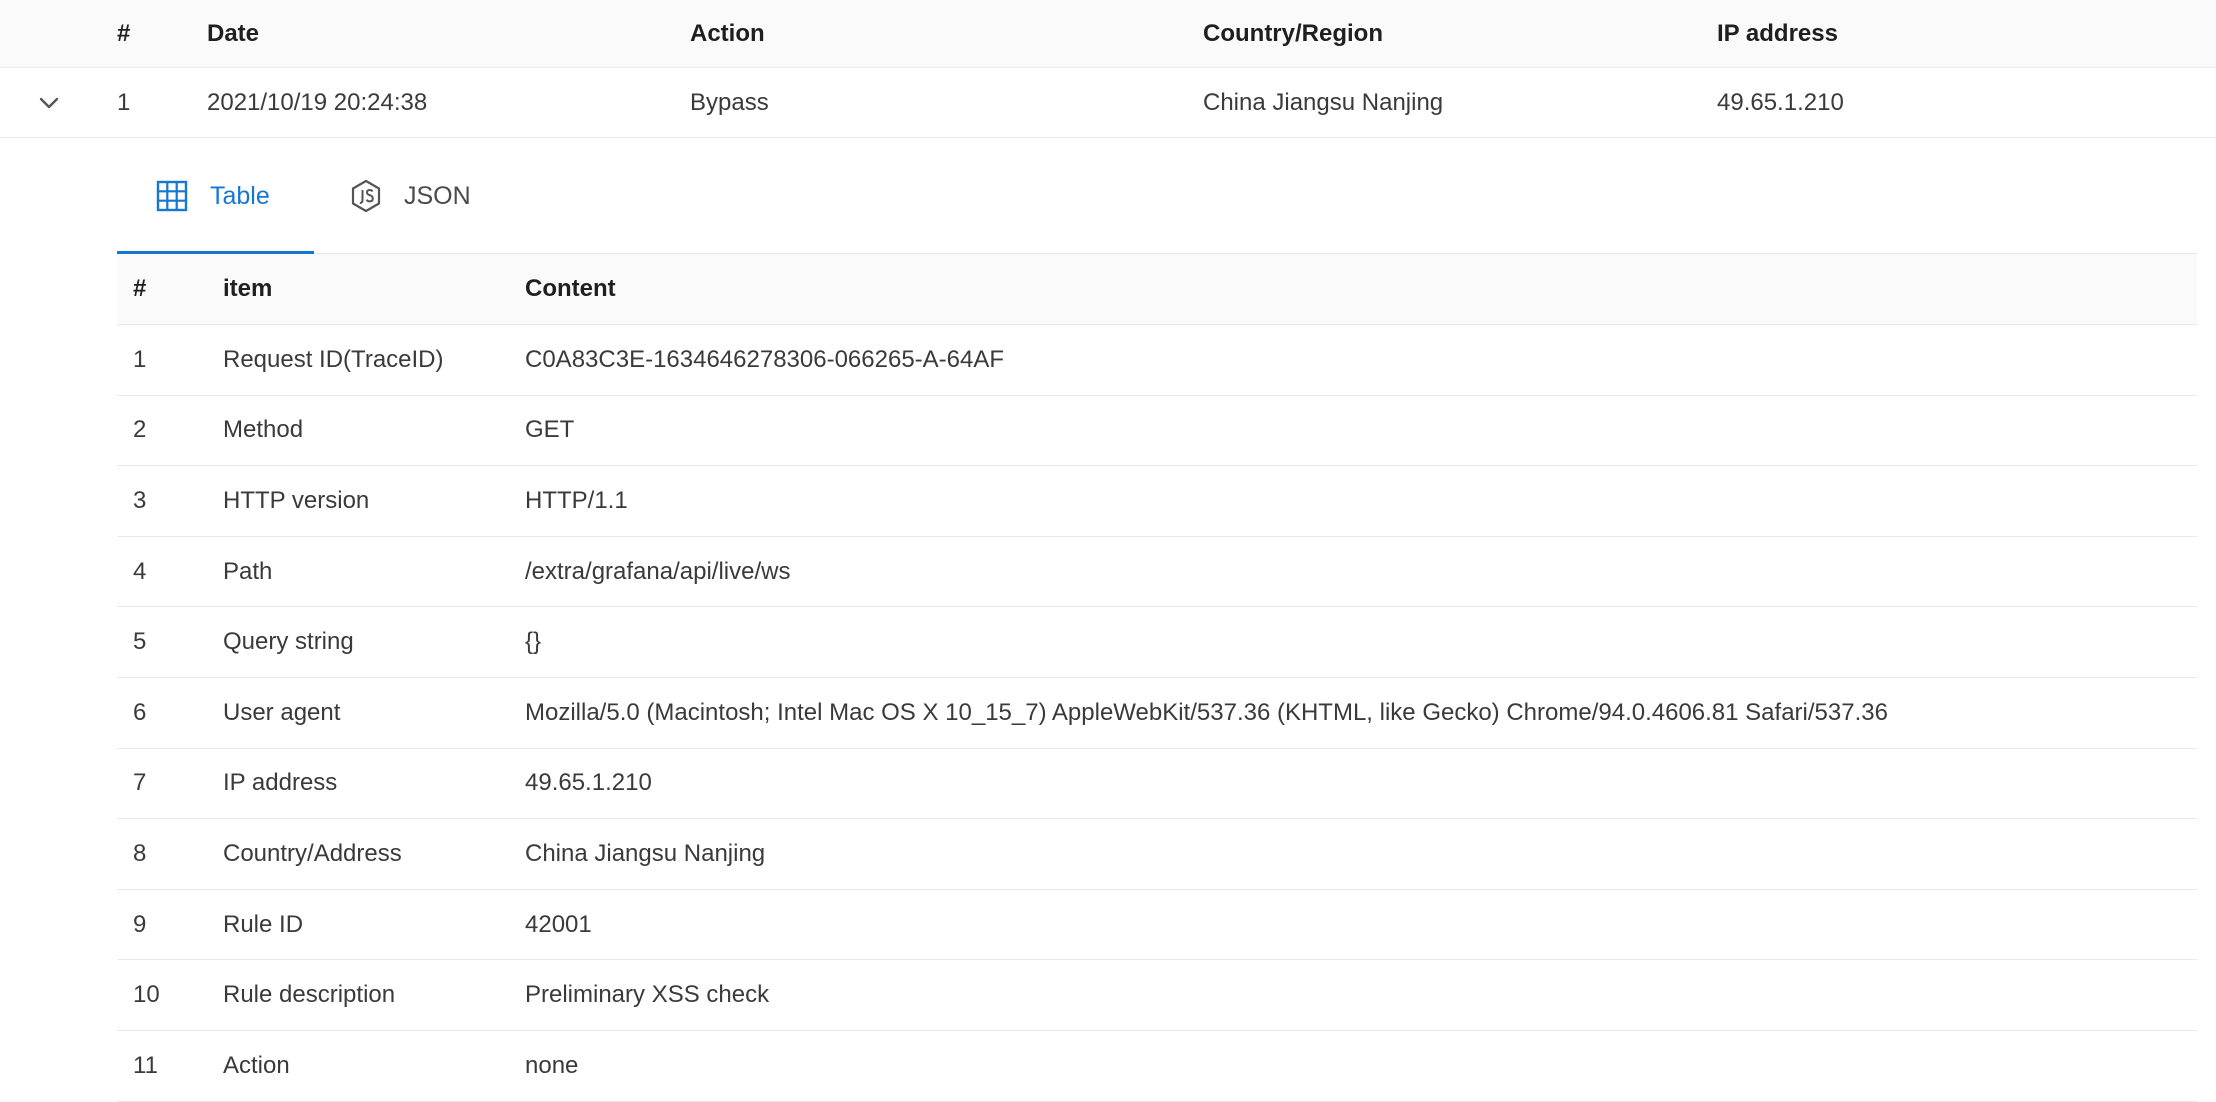 The image size is (2216, 1102). I want to click on tab-table: Table, so click(215, 196).